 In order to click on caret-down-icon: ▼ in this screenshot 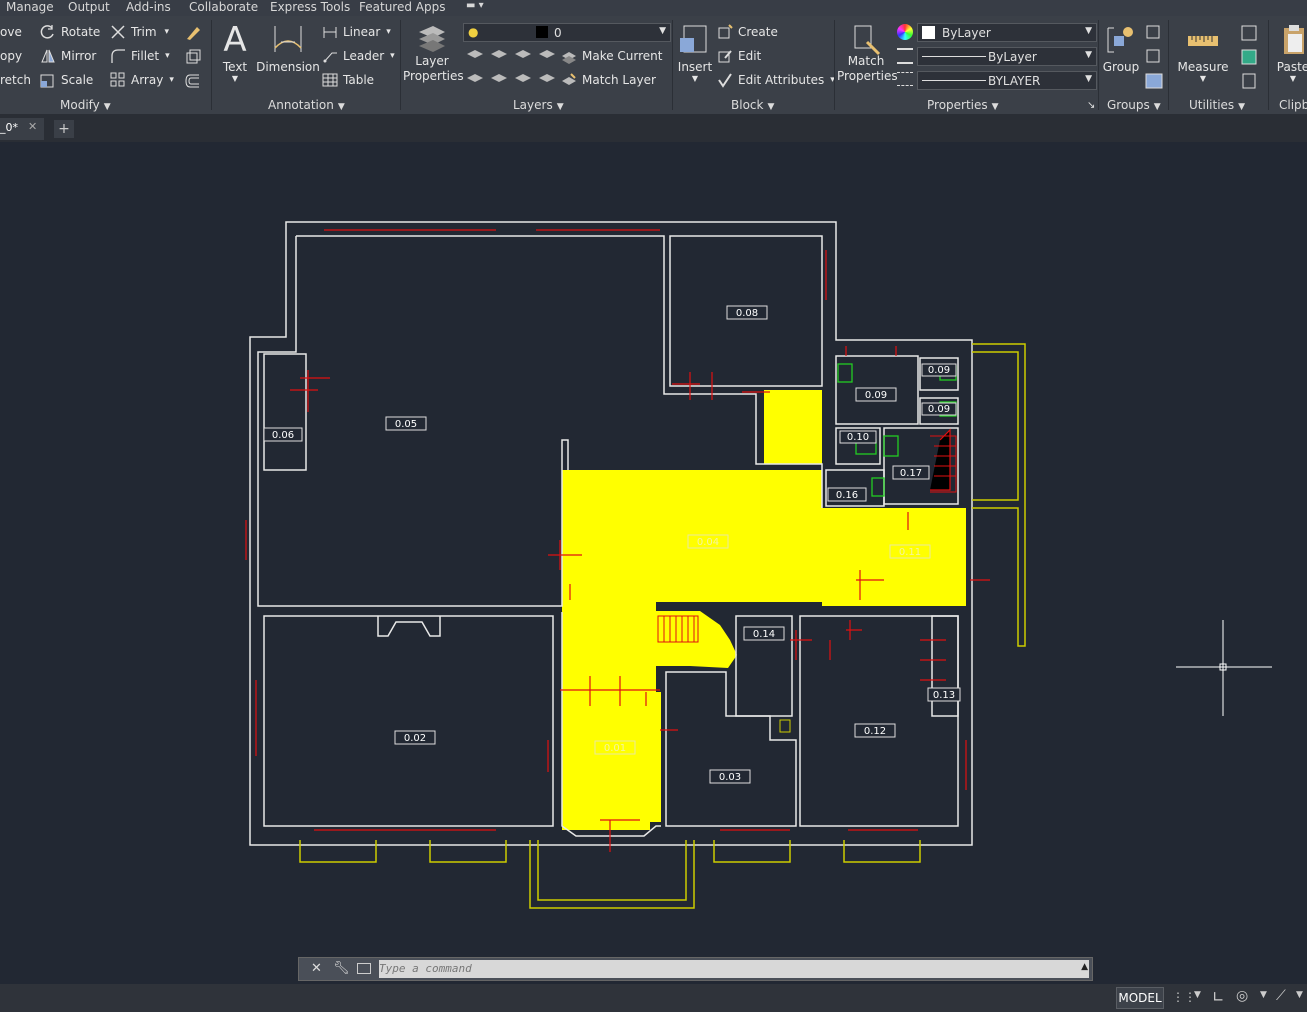, I will do `click(560, 107)`.